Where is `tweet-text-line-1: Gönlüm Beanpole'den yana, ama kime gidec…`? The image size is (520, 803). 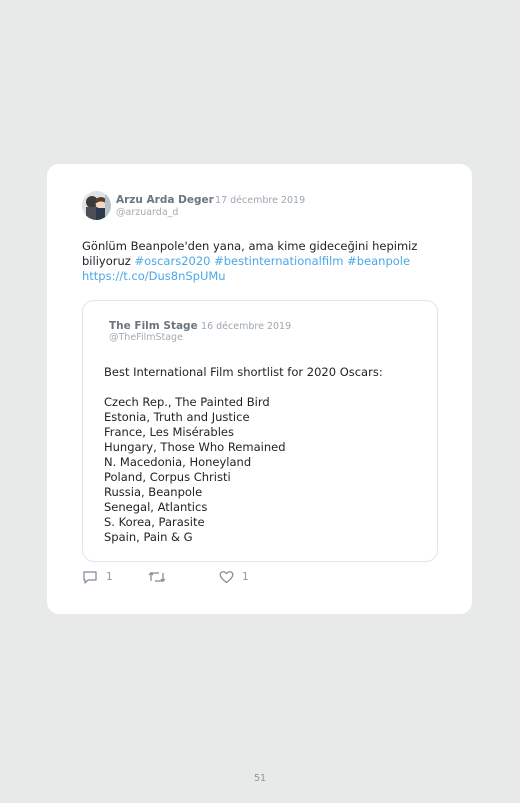
tweet-text-line-1: Gönlüm Beanpole'den yana, ama kime gidec… is located at coordinates (250, 246).